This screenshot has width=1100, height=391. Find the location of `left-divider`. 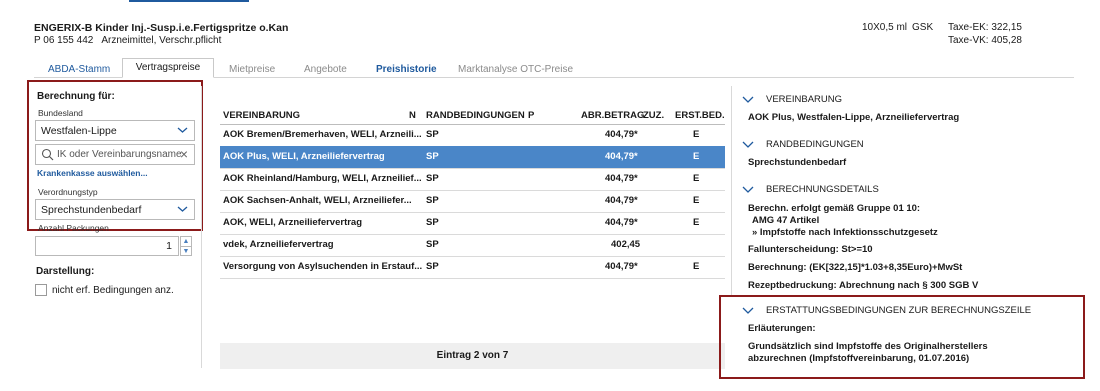

left-divider is located at coordinates (201, 227).